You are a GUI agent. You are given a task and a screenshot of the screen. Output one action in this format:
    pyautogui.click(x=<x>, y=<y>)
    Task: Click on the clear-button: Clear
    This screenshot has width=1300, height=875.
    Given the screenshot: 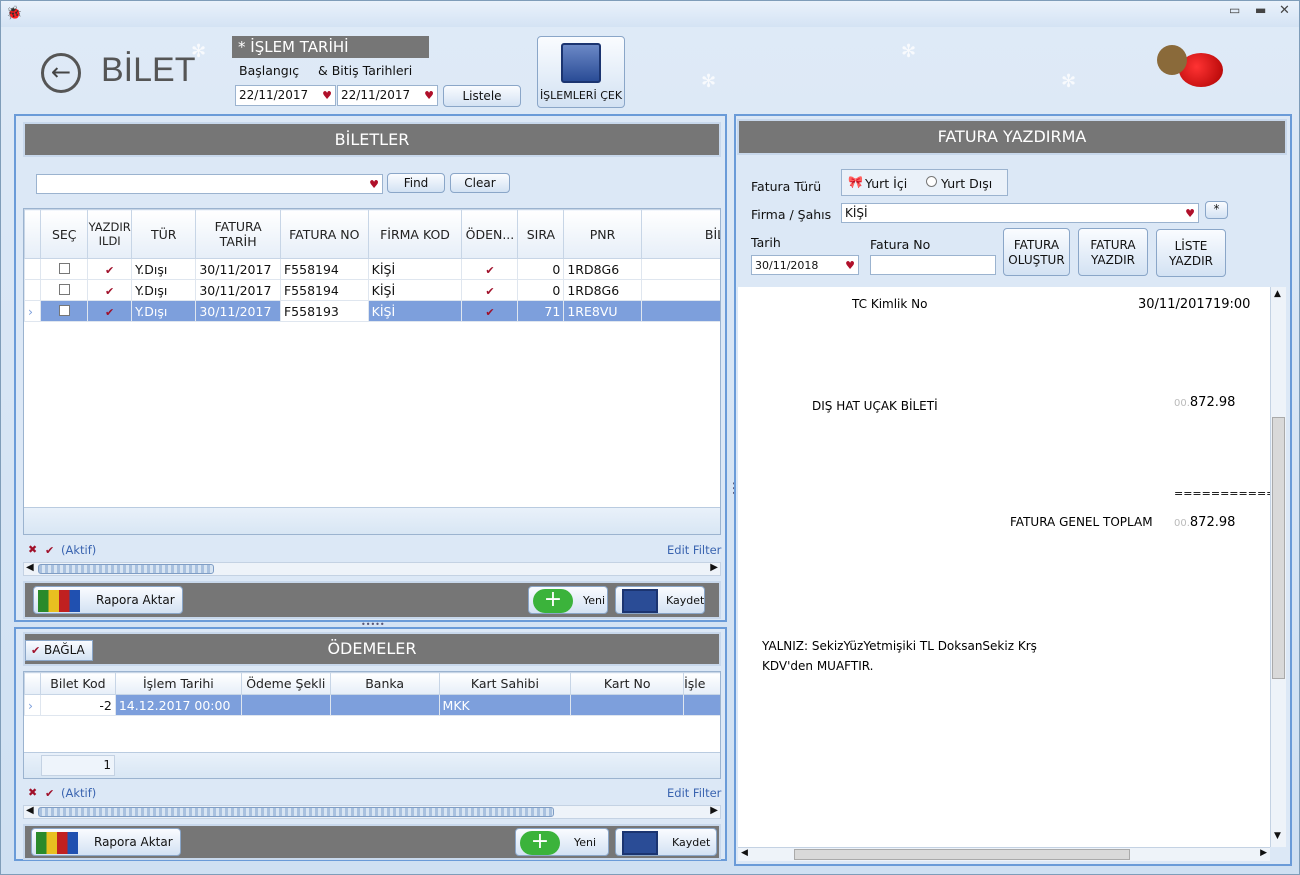 What is the action you would take?
    pyautogui.click(x=480, y=183)
    